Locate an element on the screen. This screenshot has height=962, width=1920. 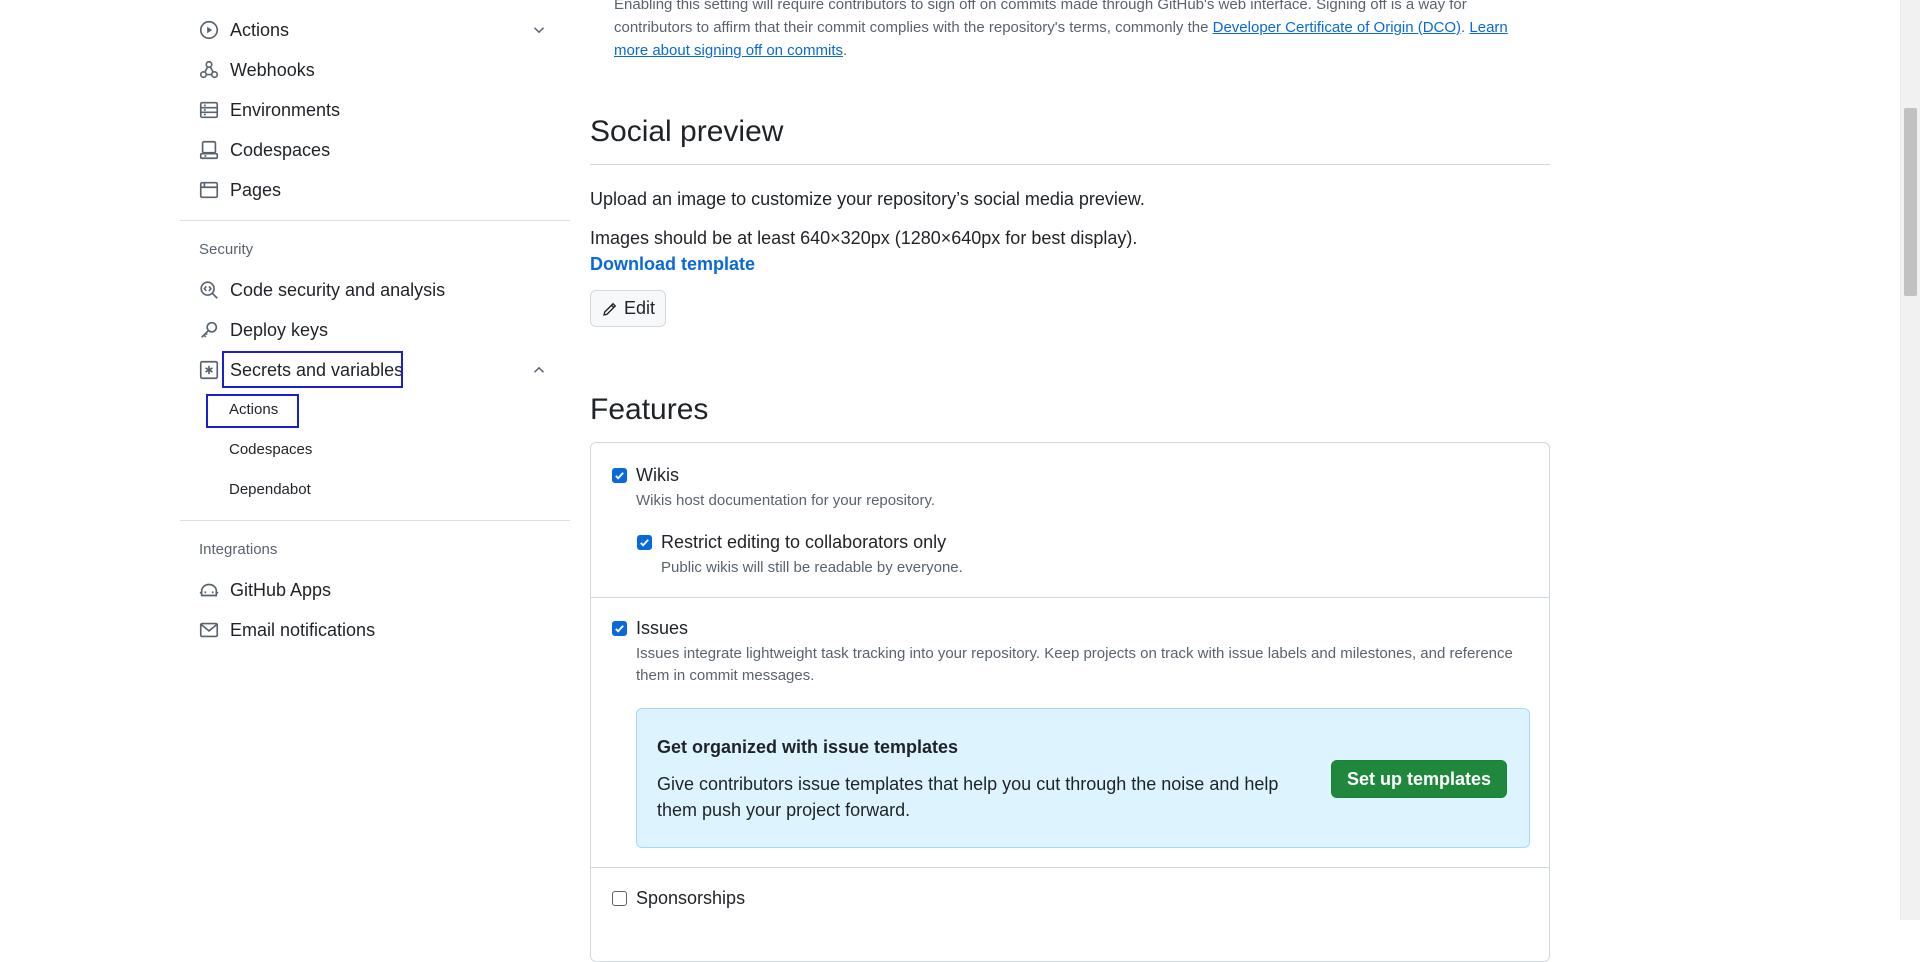
sidebar-item-deploy-keys: Deploy keys is located at coordinates (263, 330).